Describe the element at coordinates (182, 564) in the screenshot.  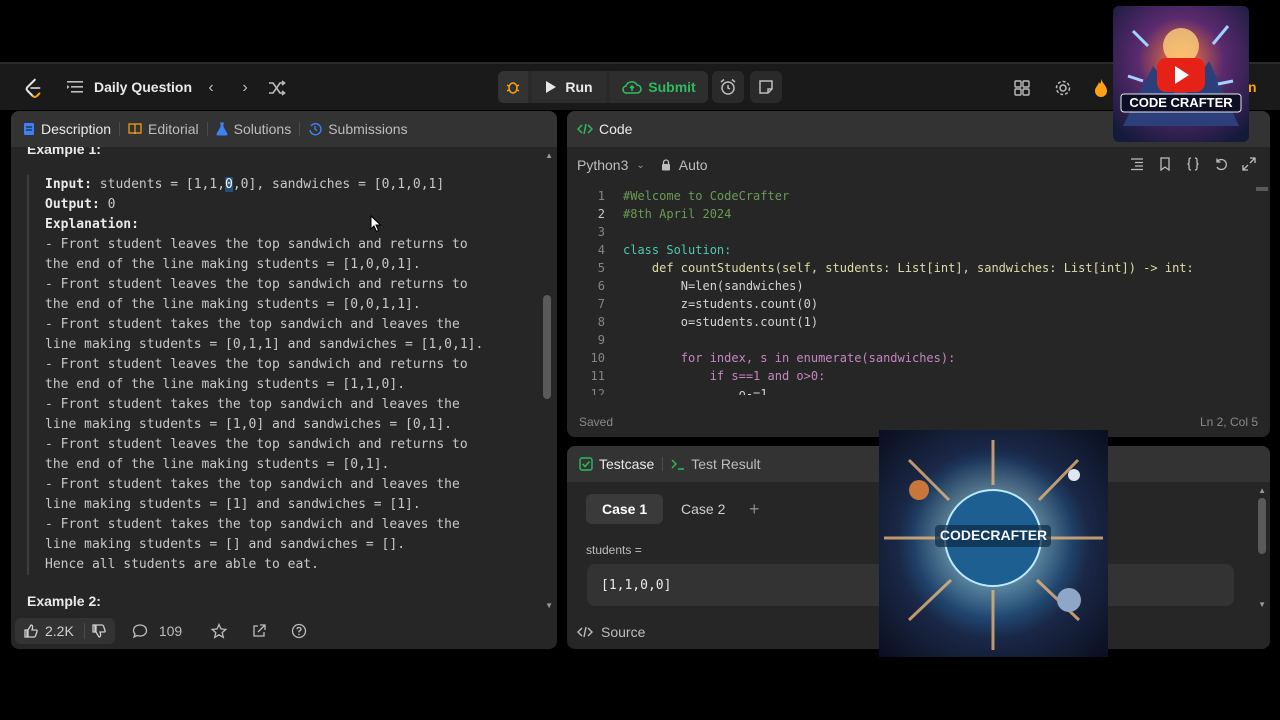
I see `explanation-line: Hence all students are able to eat.` at that location.